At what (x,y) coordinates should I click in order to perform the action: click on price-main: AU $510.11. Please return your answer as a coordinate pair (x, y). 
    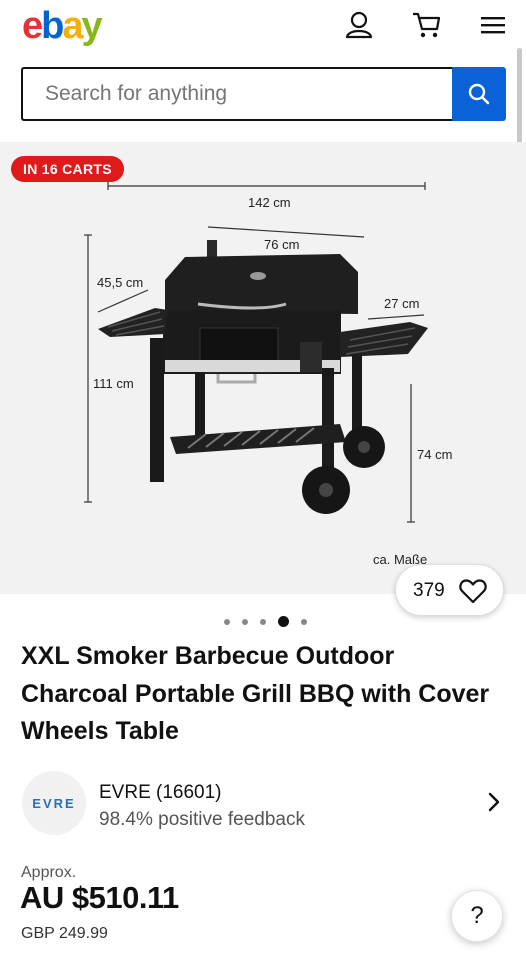
    Looking at the image, I should click on (99, 897).